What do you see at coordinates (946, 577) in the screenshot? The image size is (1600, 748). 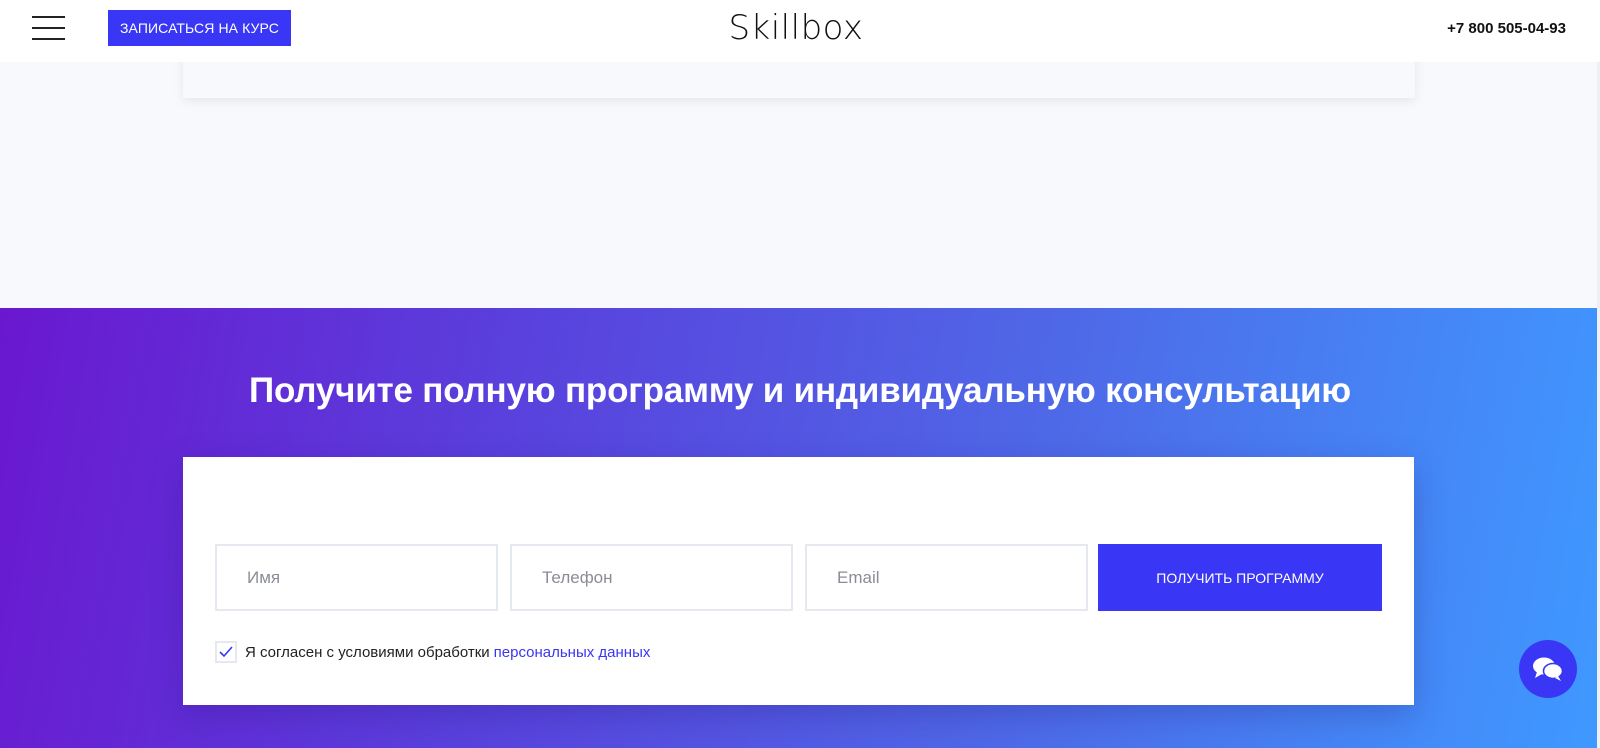 I see `email-input` at bounding box center [946, 577].